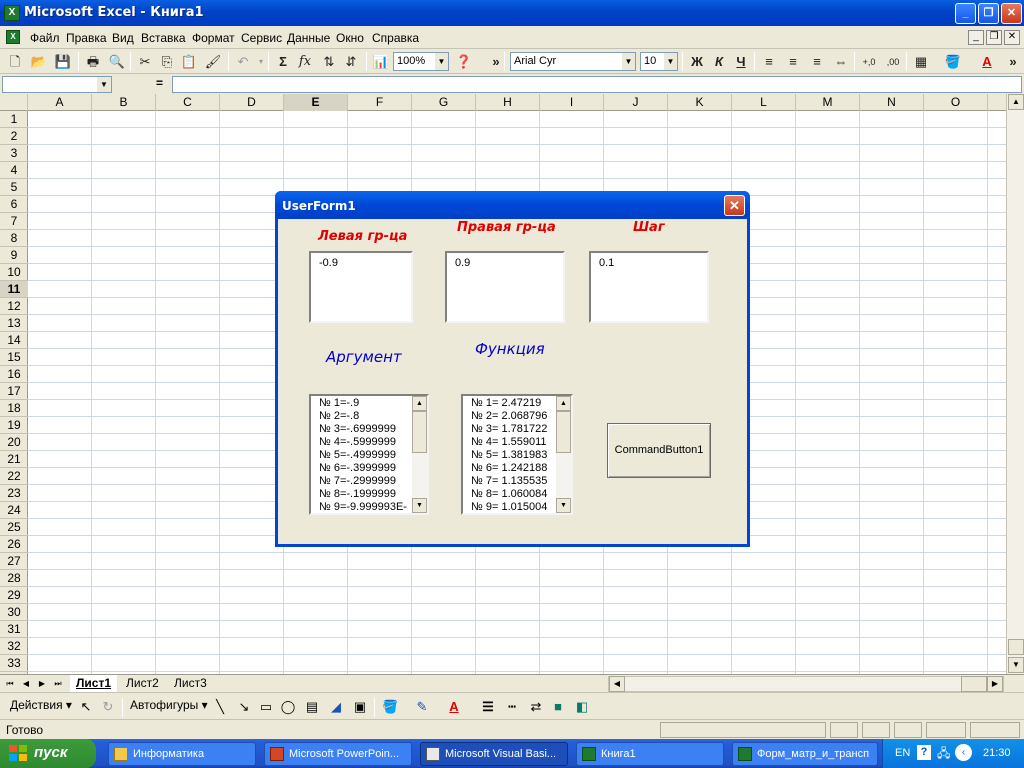 This screenshot has height=768, width=1024. What do you see at coordinates (509, 468) in the screenshot?
I see `function-list-item: № 6= 1.242188` at bounding box center [509, 468].